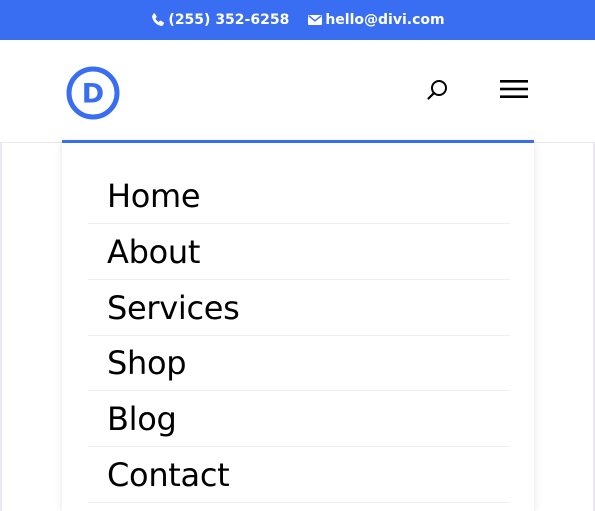 Image resolution: width=595 pixels, height=511 pixels. What do you see at coordinates (299, 196) in the screenshot?
I see `nav-item-home: Home` at bounding box center [299, 196].